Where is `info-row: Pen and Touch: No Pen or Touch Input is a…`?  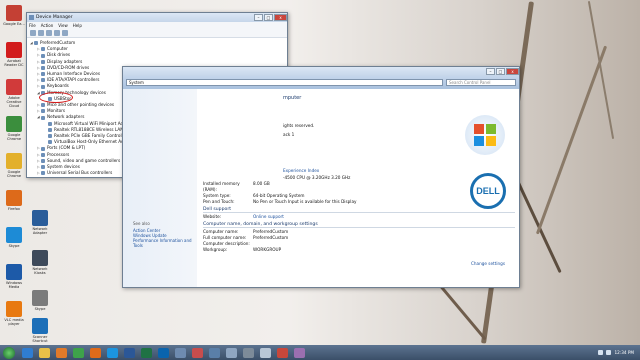
info-row: Pen and Touch: No Pen or Touch Input is a… is located at coordinates (359, 202).